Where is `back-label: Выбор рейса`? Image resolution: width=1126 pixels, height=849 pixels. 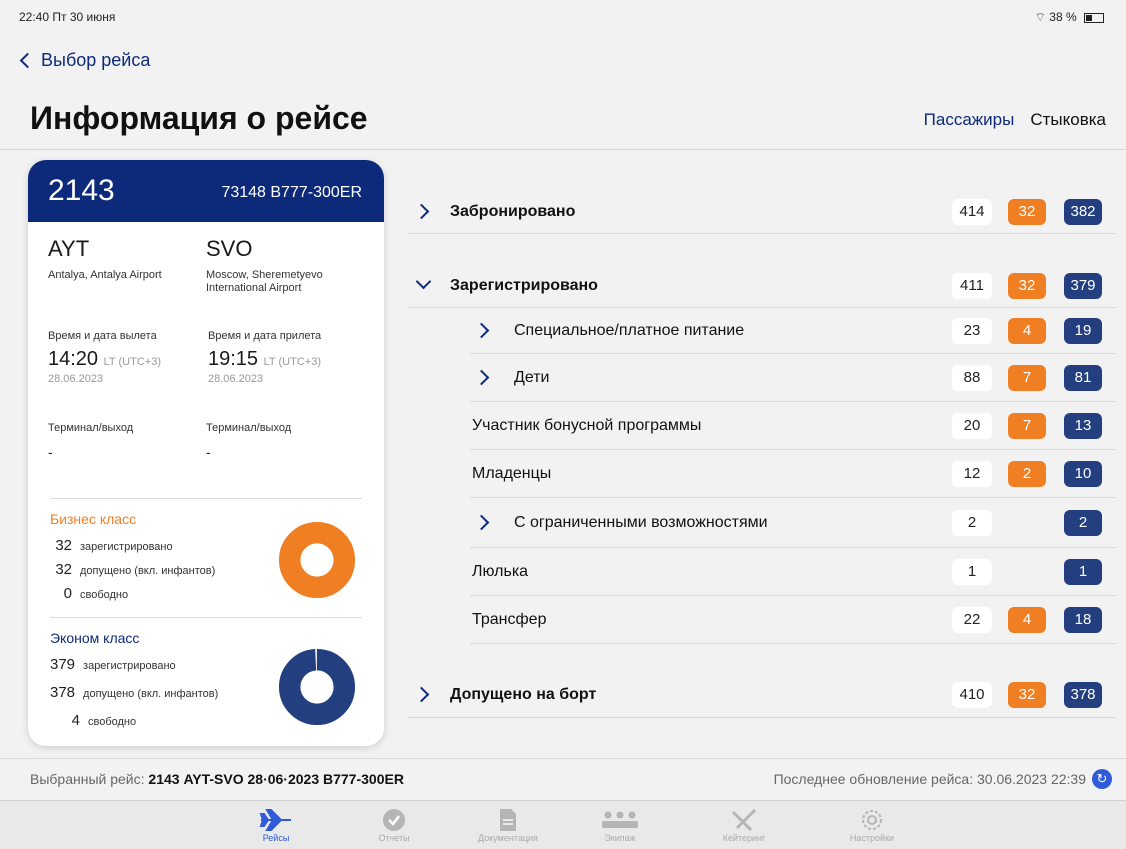 back-label: Выбор рейса is located at coordinates (96, 60).